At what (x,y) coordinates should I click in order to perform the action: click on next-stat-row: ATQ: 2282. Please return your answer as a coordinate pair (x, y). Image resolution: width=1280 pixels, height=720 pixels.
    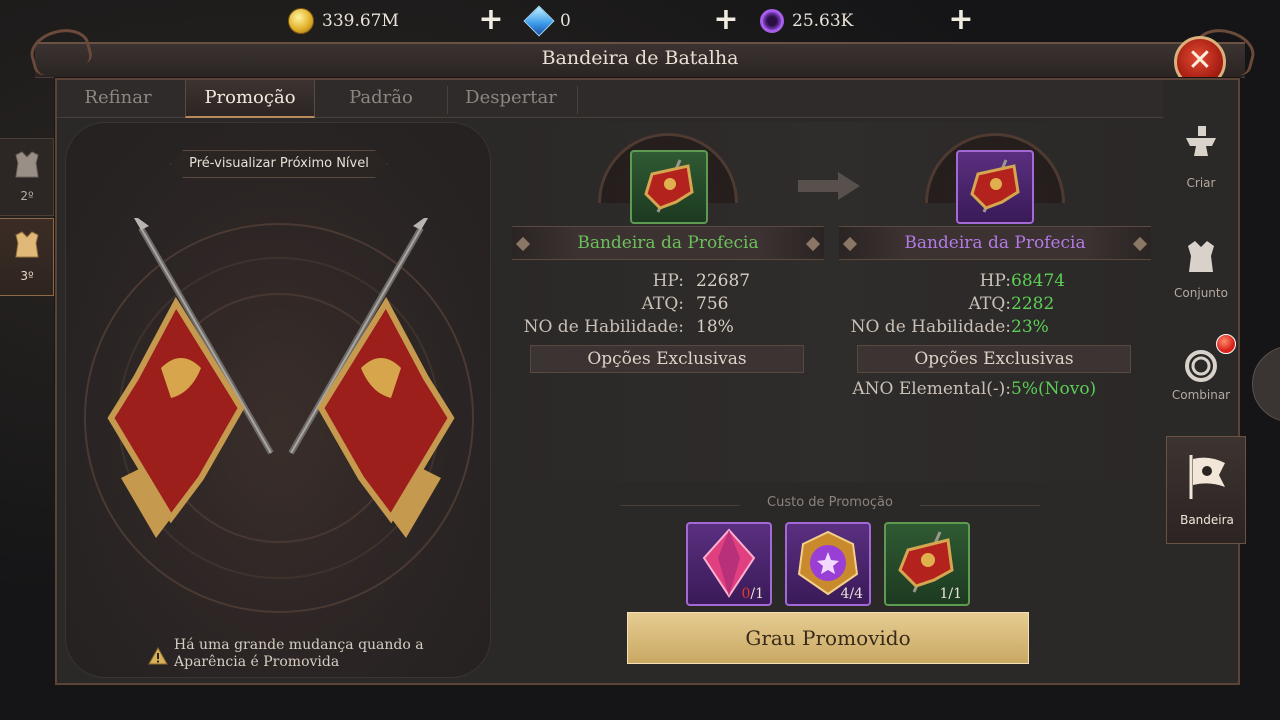
    Looking at the image, I should click on (989, 304).